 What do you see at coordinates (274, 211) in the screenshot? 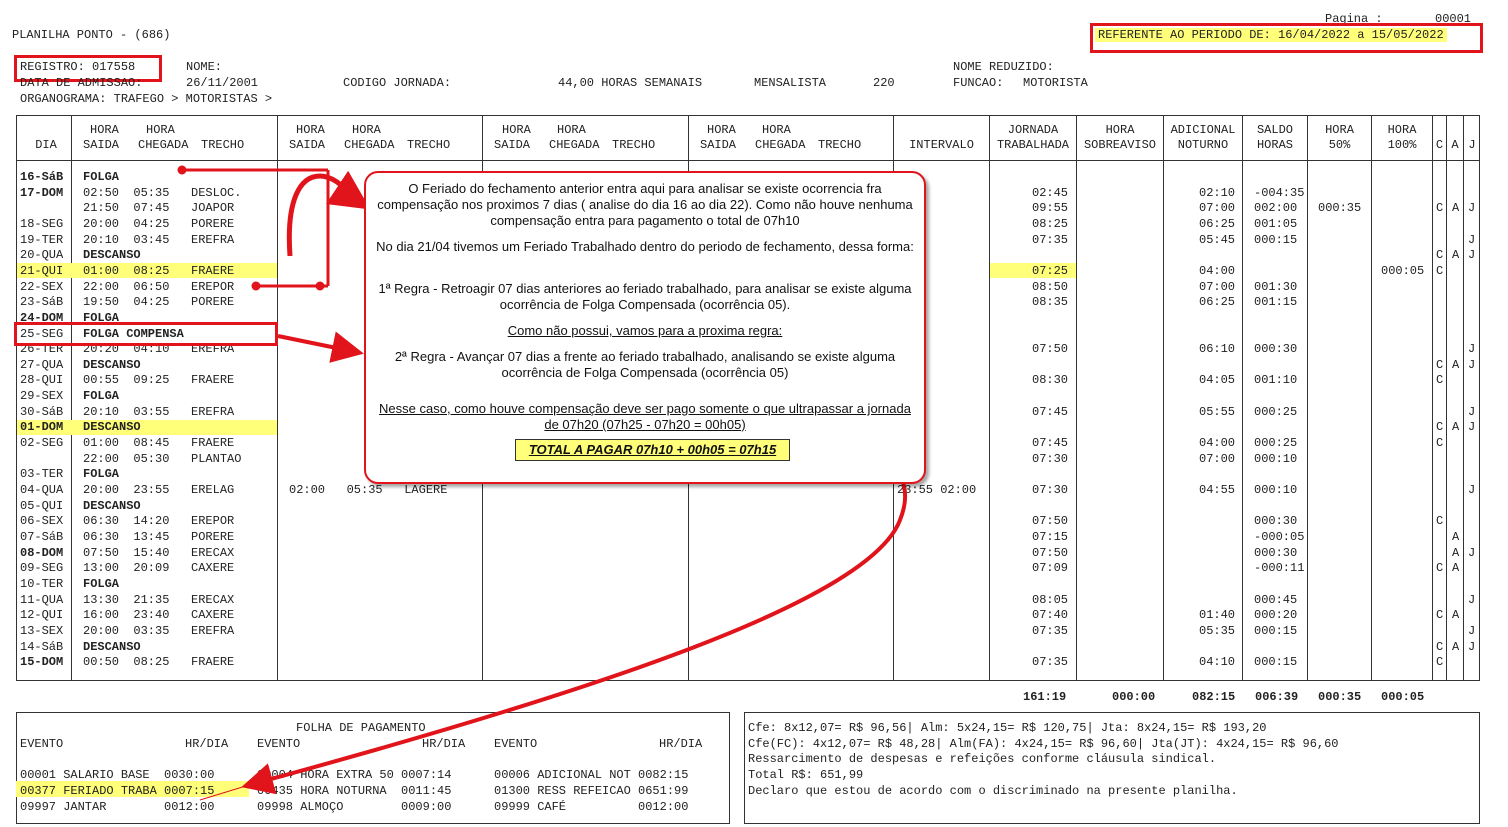
I see `arrow-feriado-anterior` at bounding box center [274, 211].